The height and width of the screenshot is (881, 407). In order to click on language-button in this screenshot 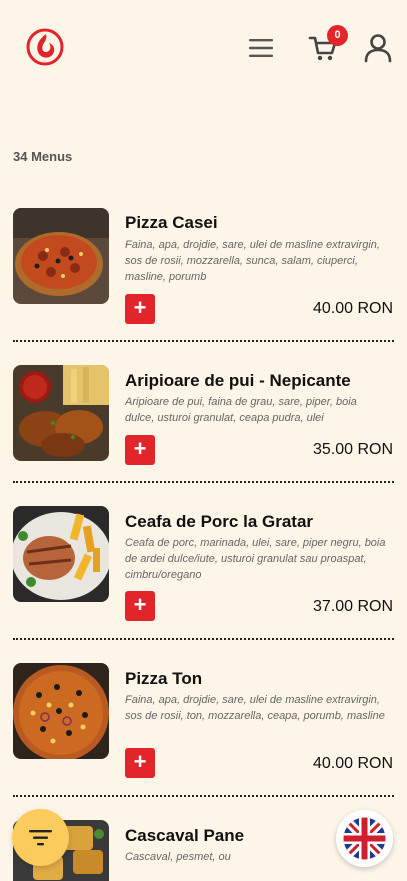, I will do `click(364, 838)`.